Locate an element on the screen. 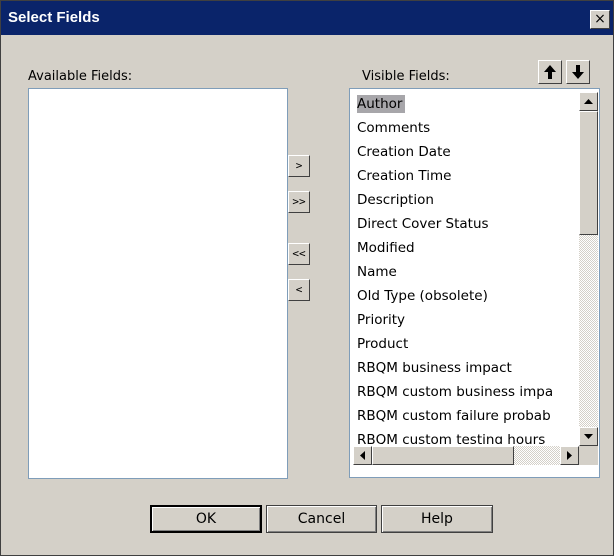 The height and width of the screenshot is (556, 614). triangle-up-icon is located at coordinates (588, 101).